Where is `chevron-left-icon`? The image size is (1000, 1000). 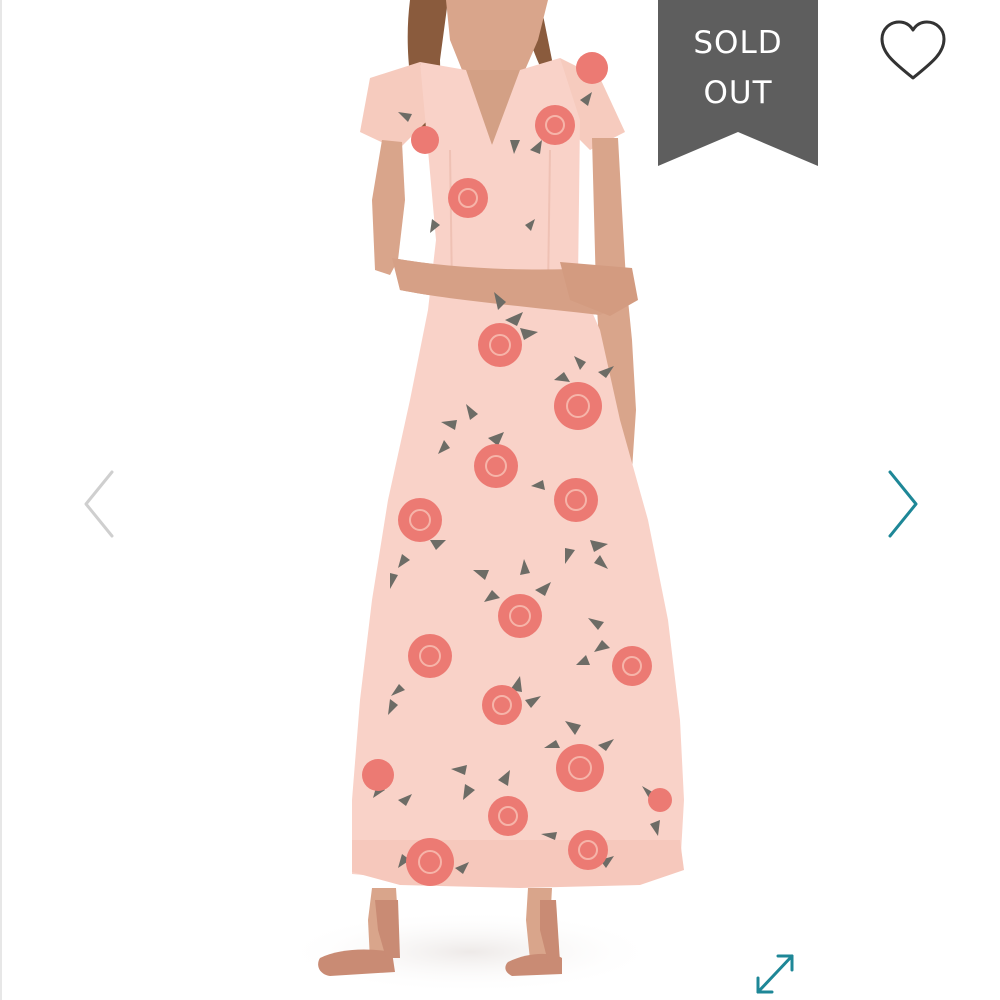 chevron-left-icon is located at coordinates (99, 504).